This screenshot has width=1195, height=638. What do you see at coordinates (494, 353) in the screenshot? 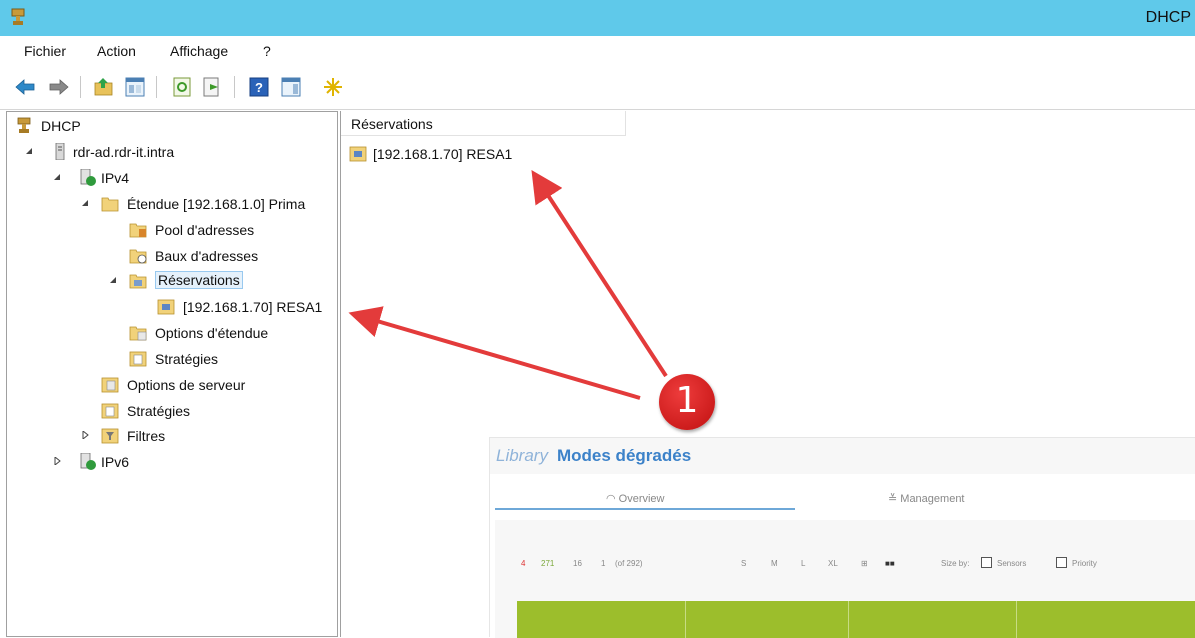
I see `arrow-to-tree-item` at bounding box center [494, 353].